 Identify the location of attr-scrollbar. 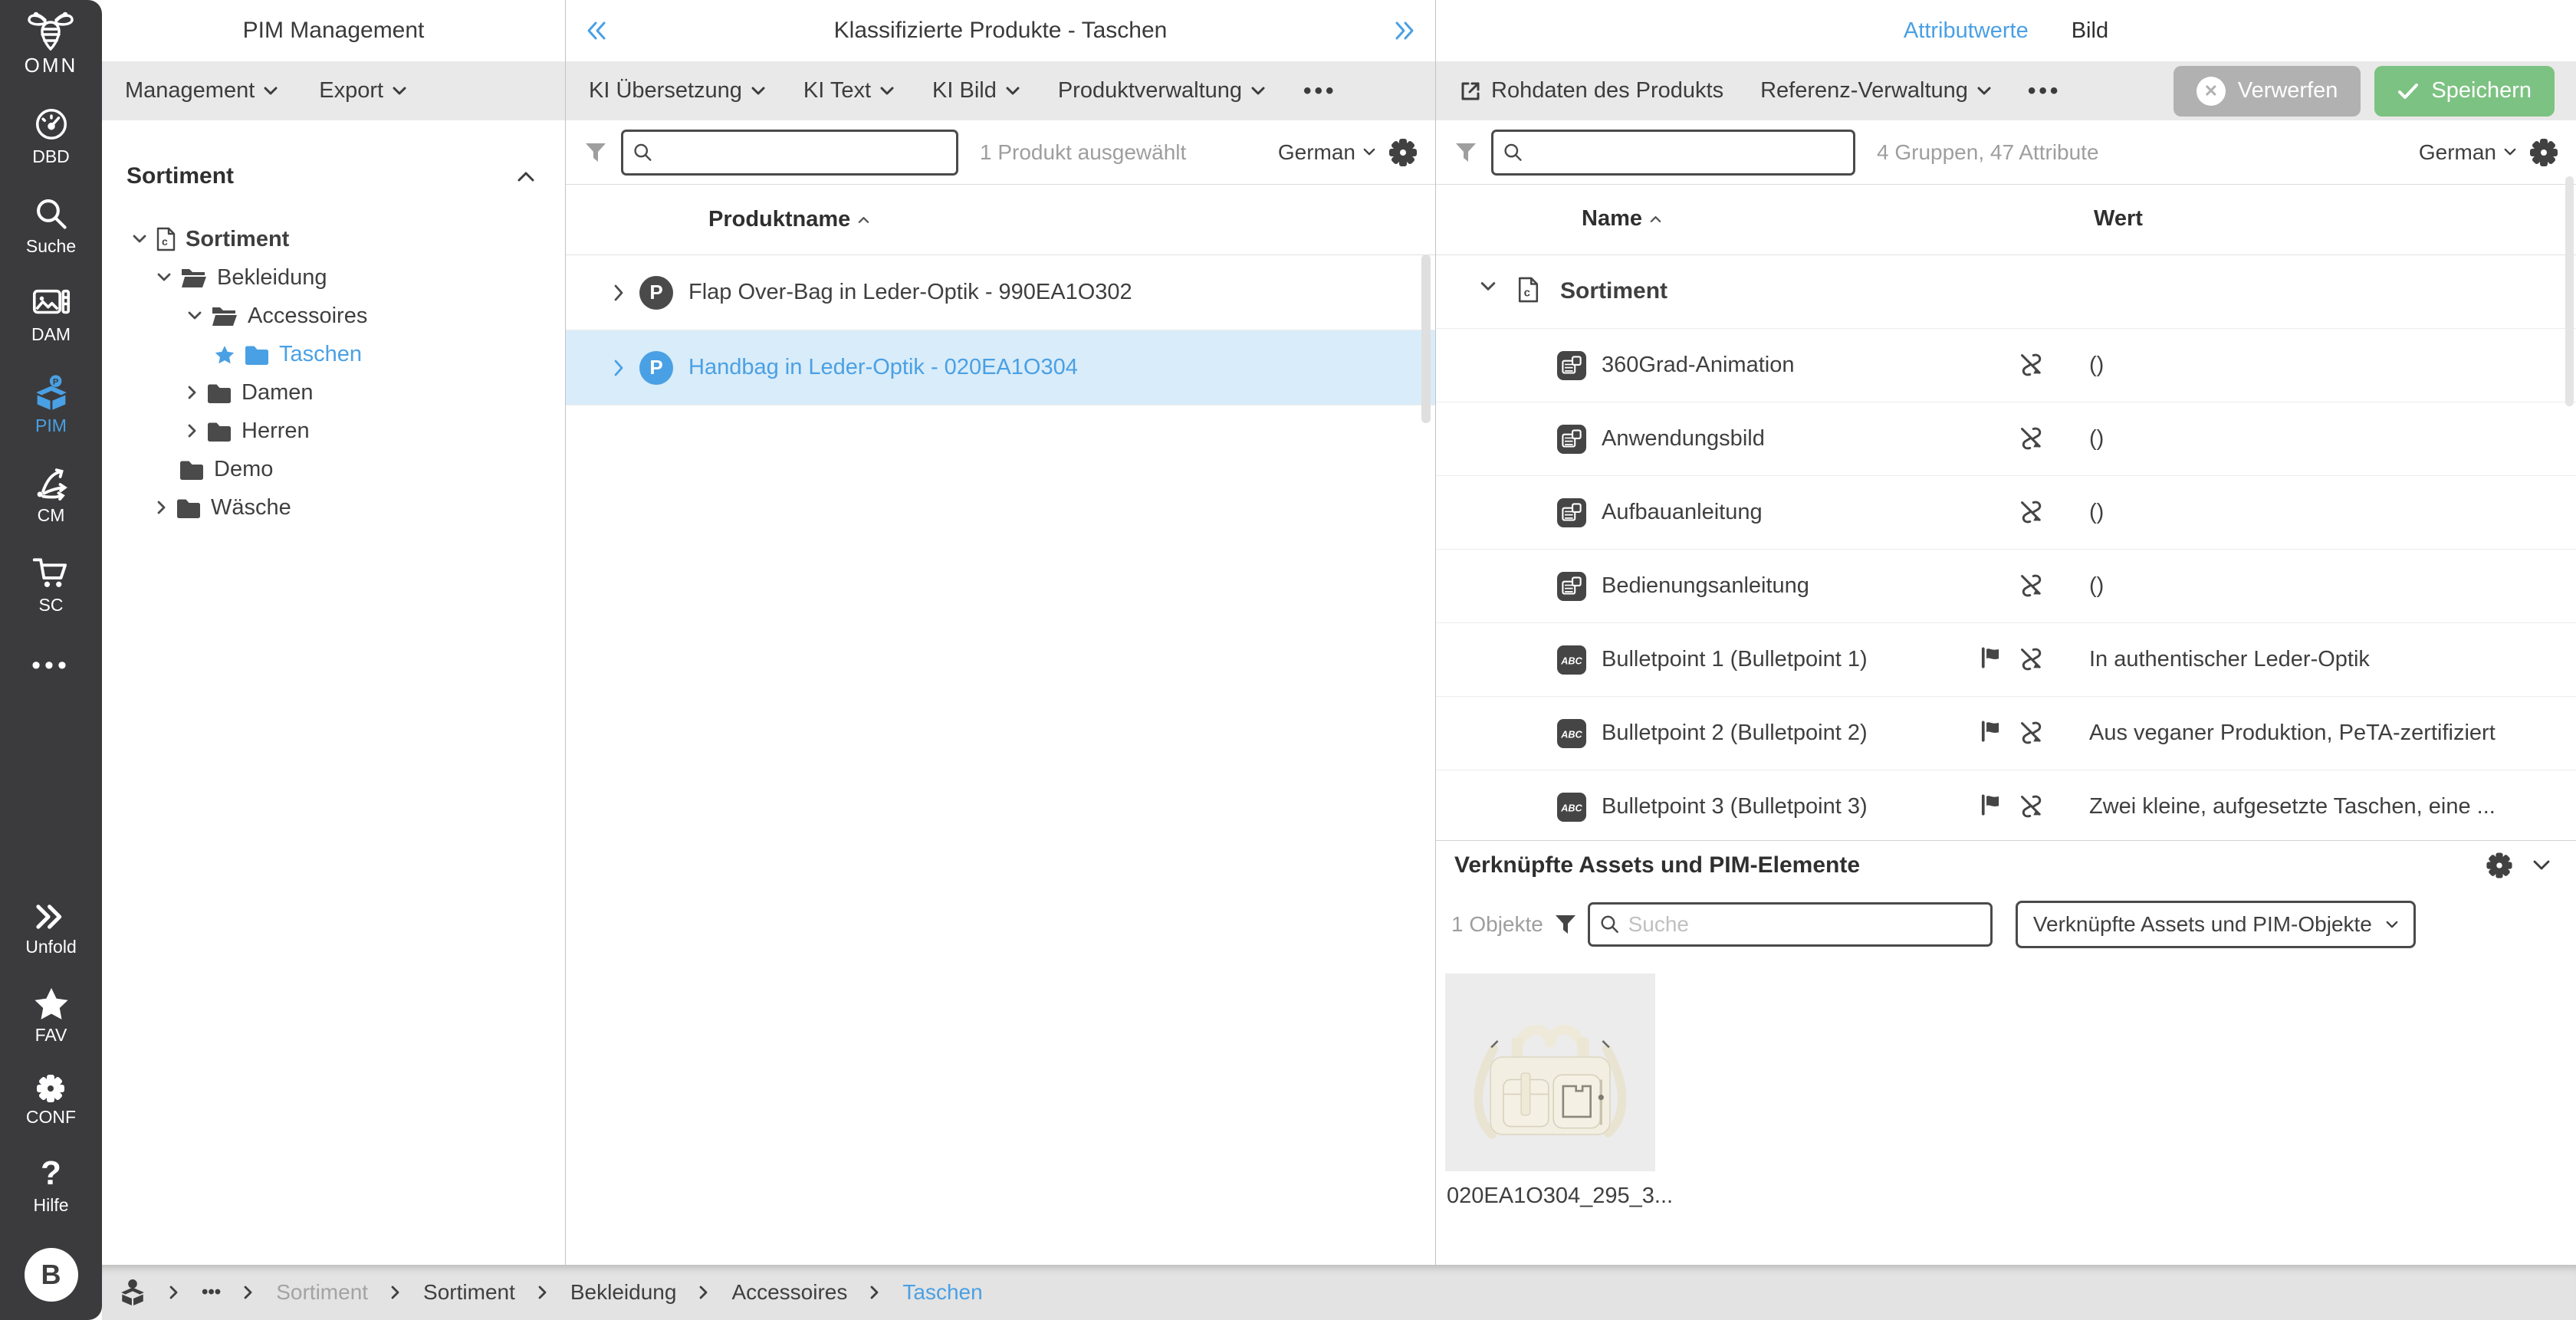
(2570, 291).